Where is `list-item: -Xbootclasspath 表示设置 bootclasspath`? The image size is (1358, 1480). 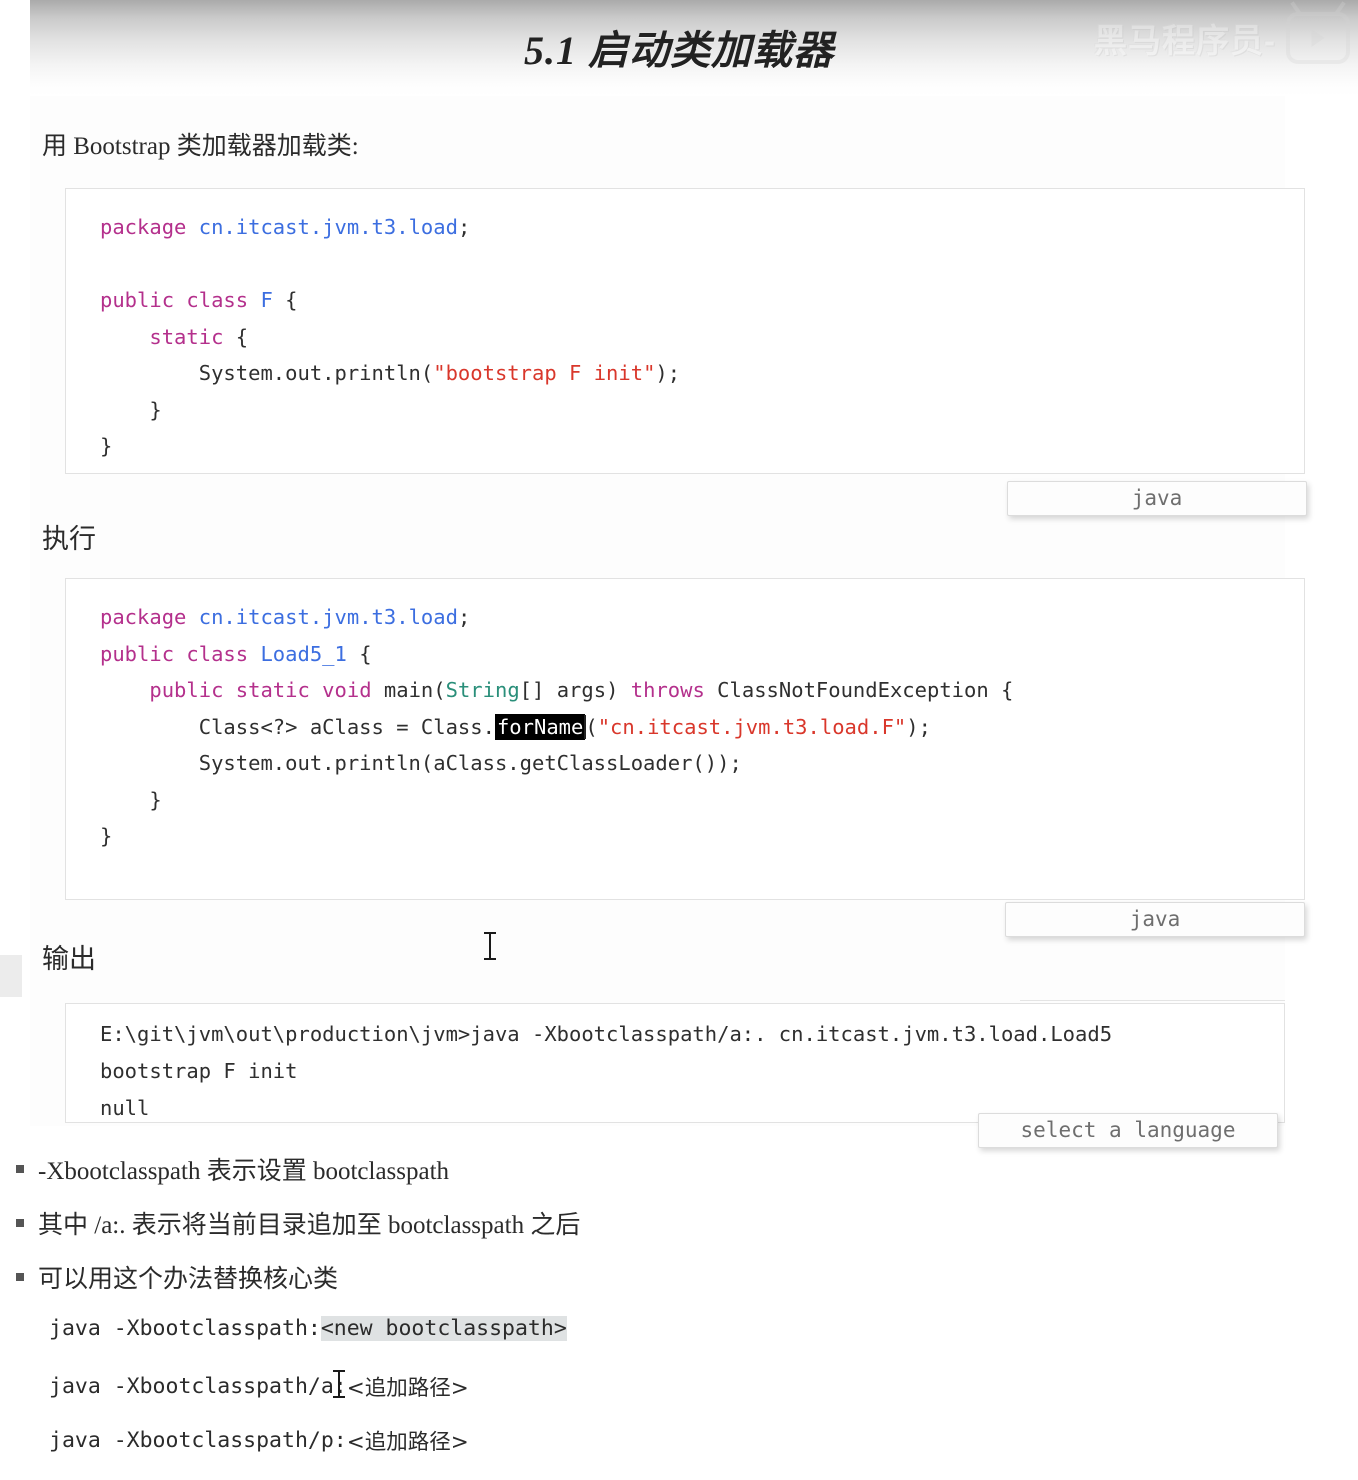
list-item: -Xbootclasspath 表示设置 bootclasspath is located at coordinates (232, 1169).